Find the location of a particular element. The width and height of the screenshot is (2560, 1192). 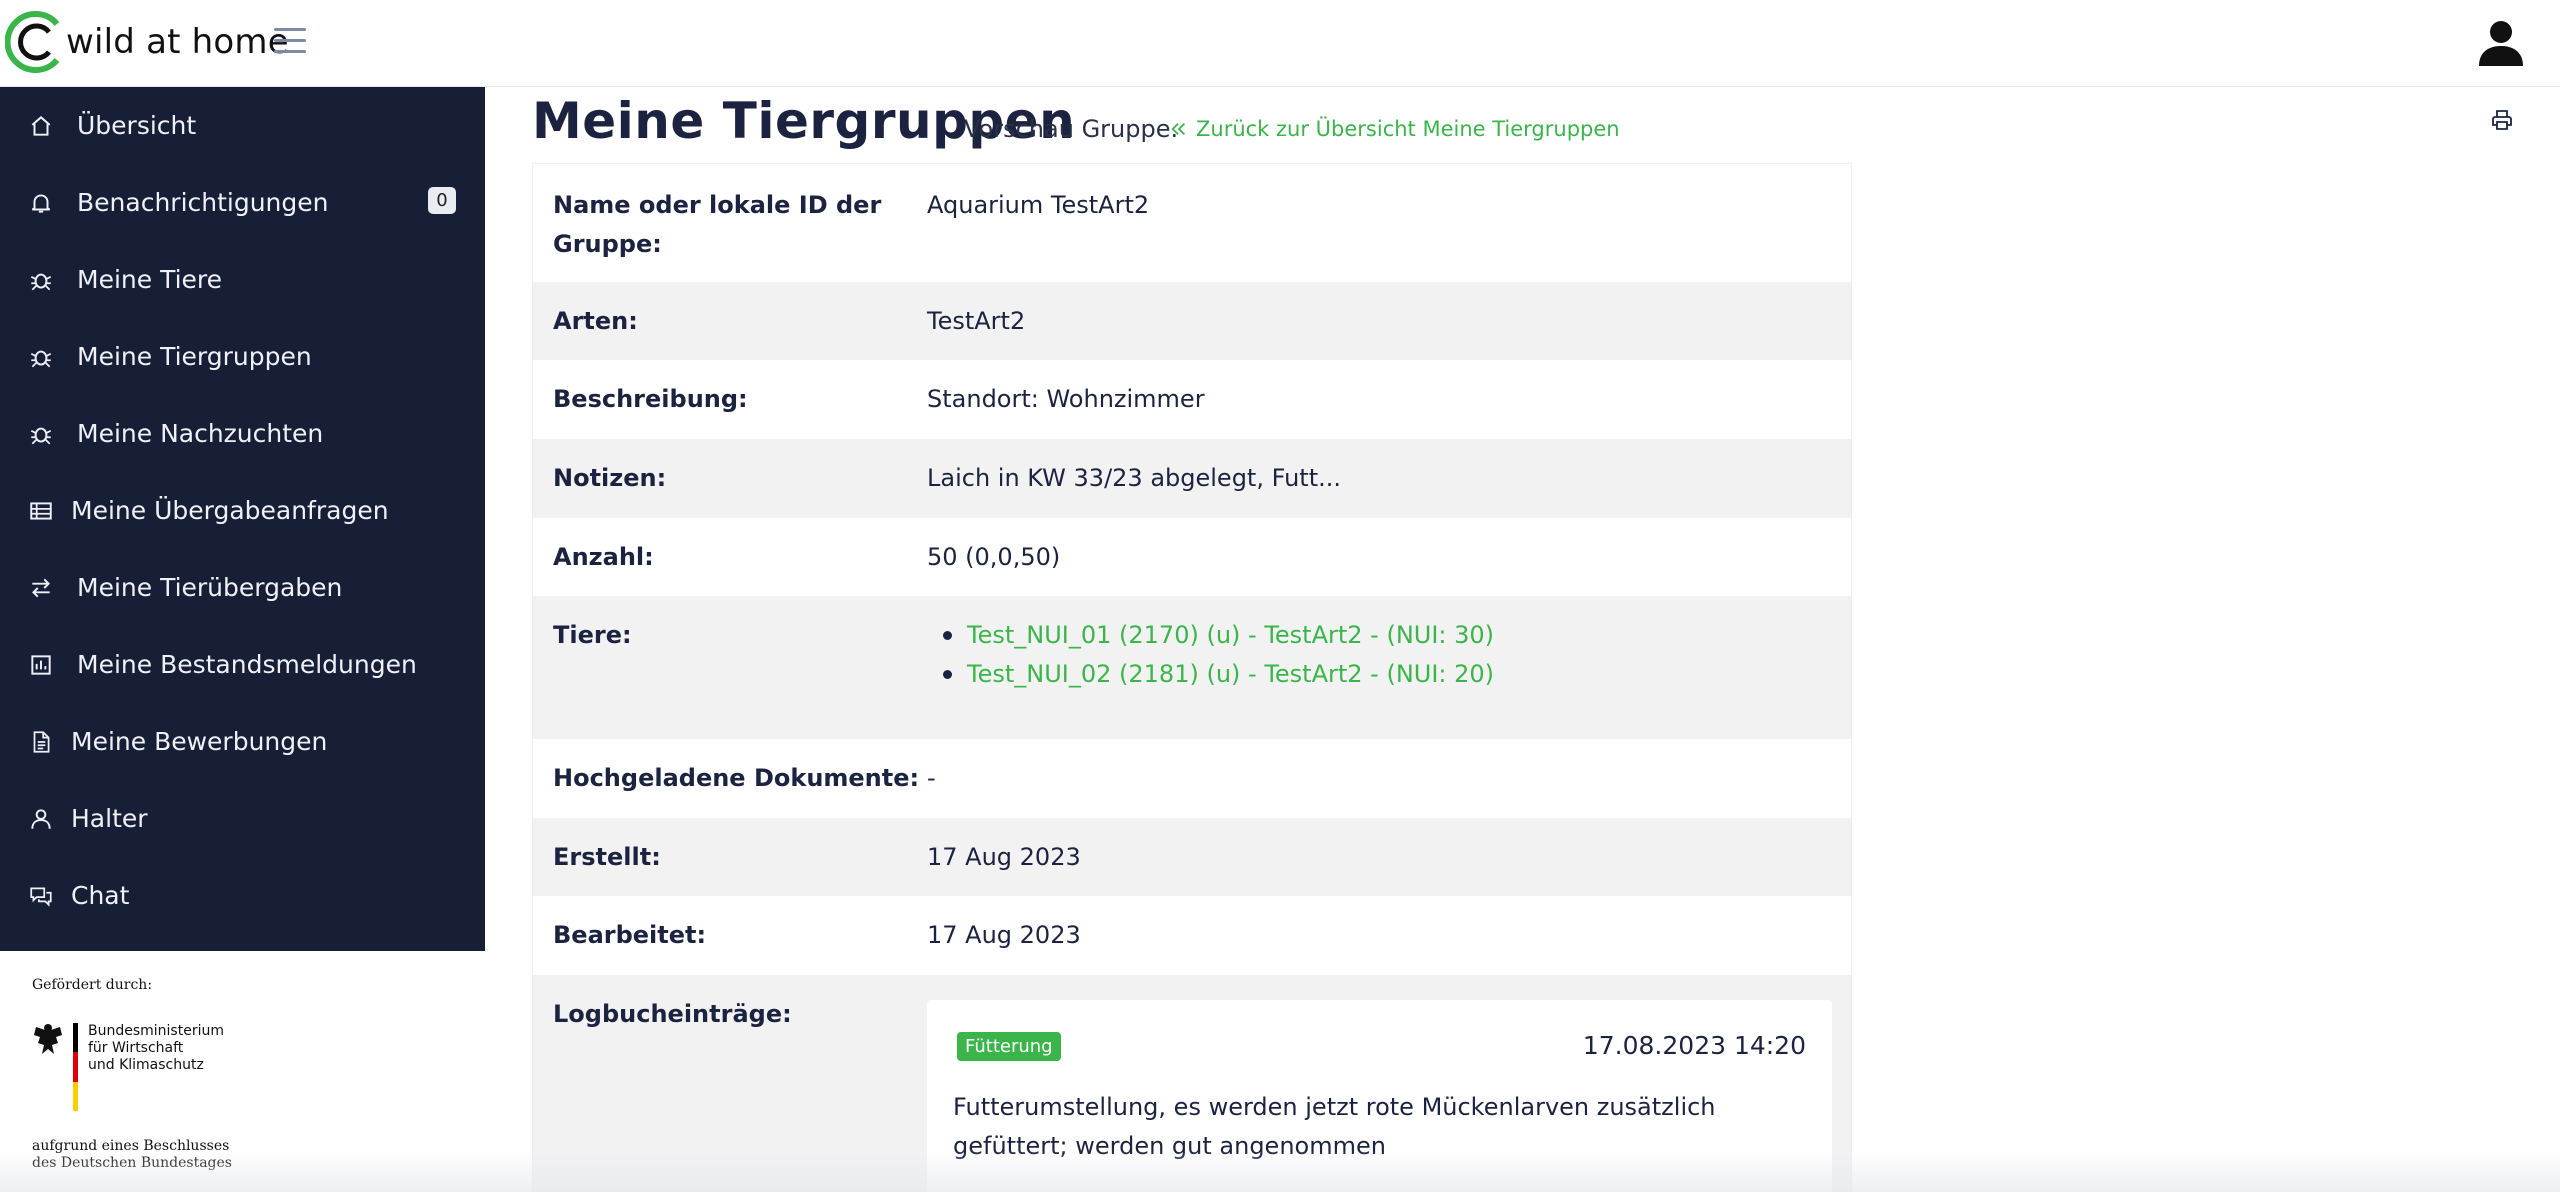

sidebar-item-stock-reports: Meine Bestandsmeldungen is located at coordinates (242, 664).